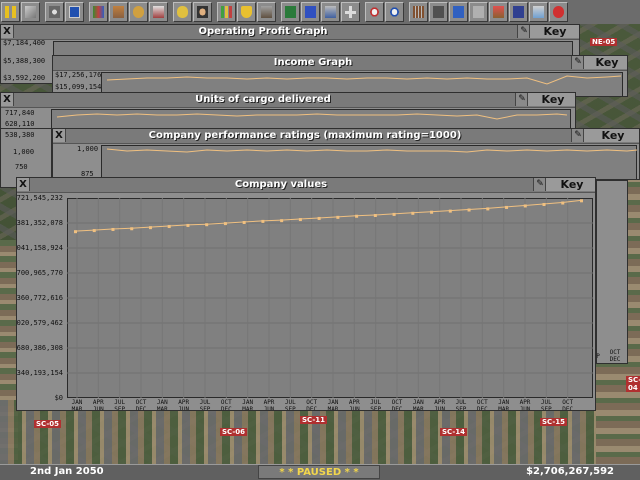 This screenshot has width=640, height=480. I want to click on landscaping-icon, so click(498, 12).